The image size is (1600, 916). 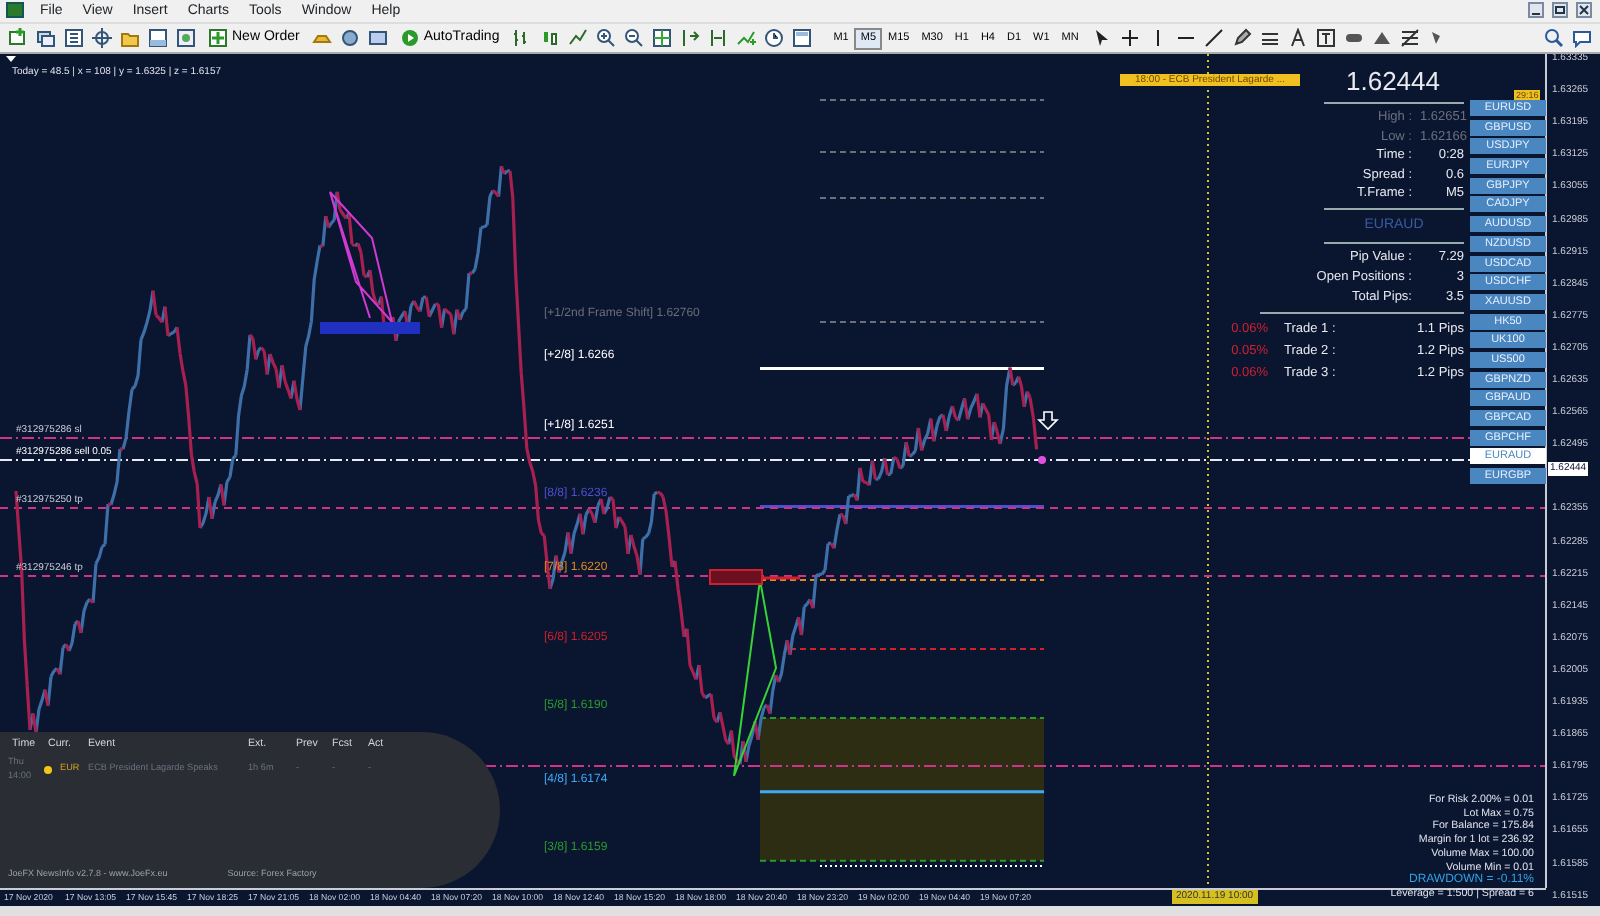 What do you see at coordinates (1536, 11) in the screenshot?
I see `minimize-icon` at bounding box center [1536, 11].